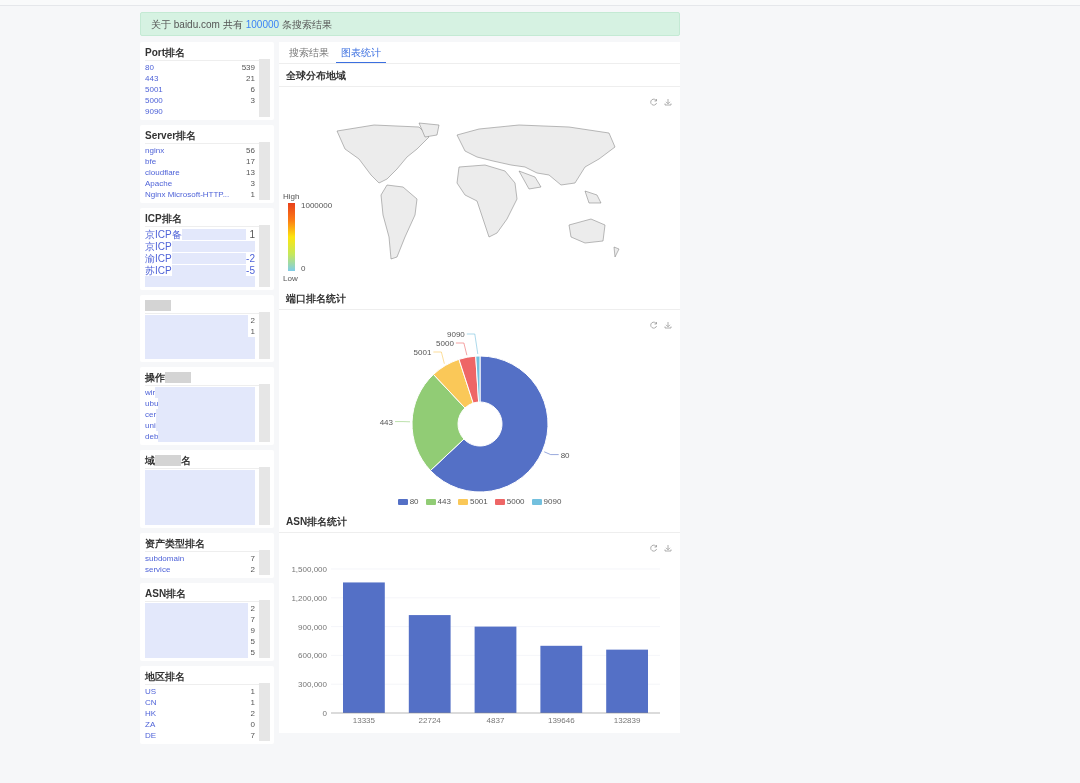 The height and width of the screenshot is (783, 1080). Describe the element at coordinates (303, 269) in the screenshot. I see `legend-value: 0` at that location.